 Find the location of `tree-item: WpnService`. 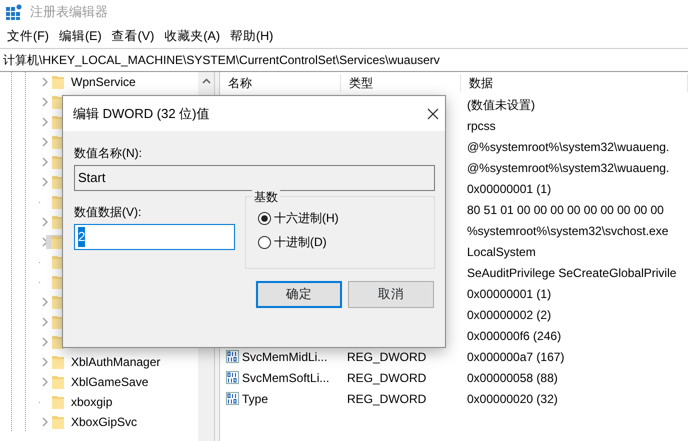

tree-item: WpnService is located at coordinates (103, 82).